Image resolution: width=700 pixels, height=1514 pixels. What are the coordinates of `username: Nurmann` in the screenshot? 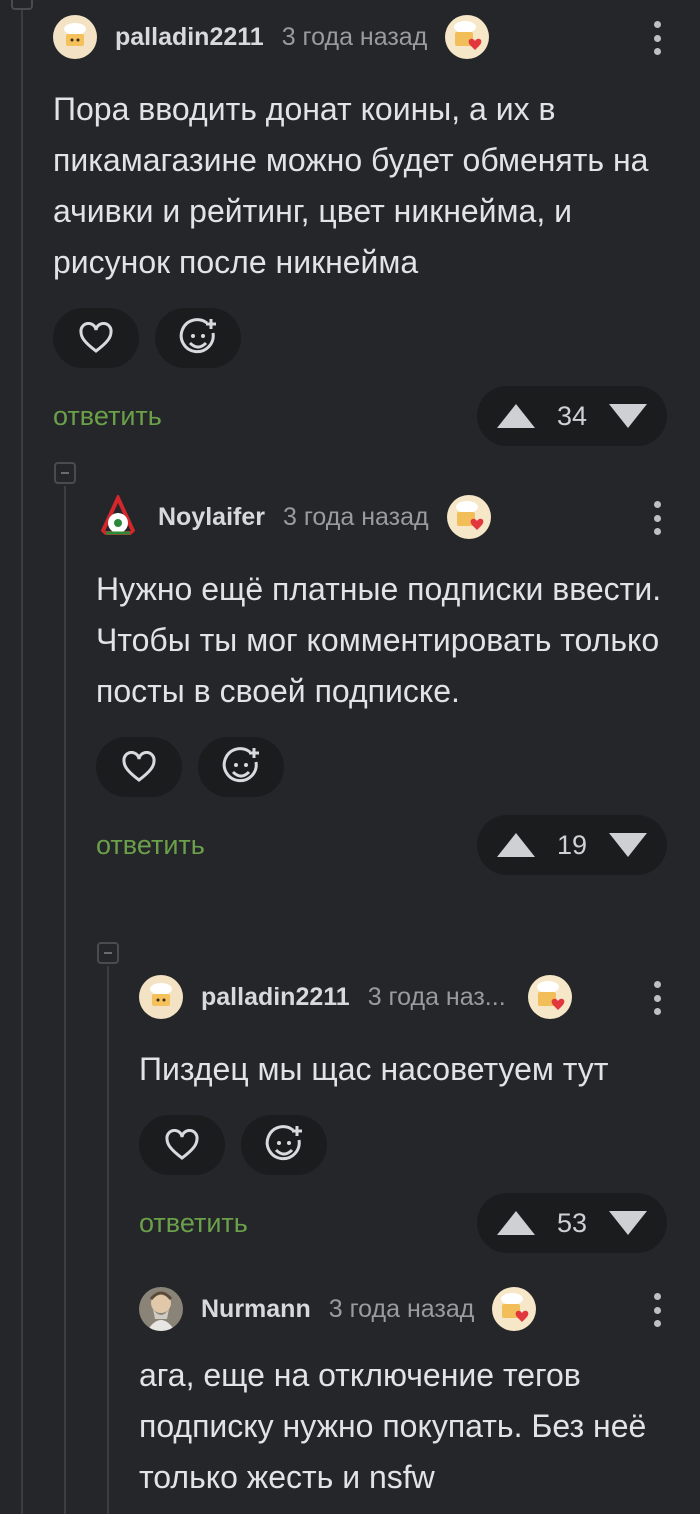 It's located at (256, 1309).